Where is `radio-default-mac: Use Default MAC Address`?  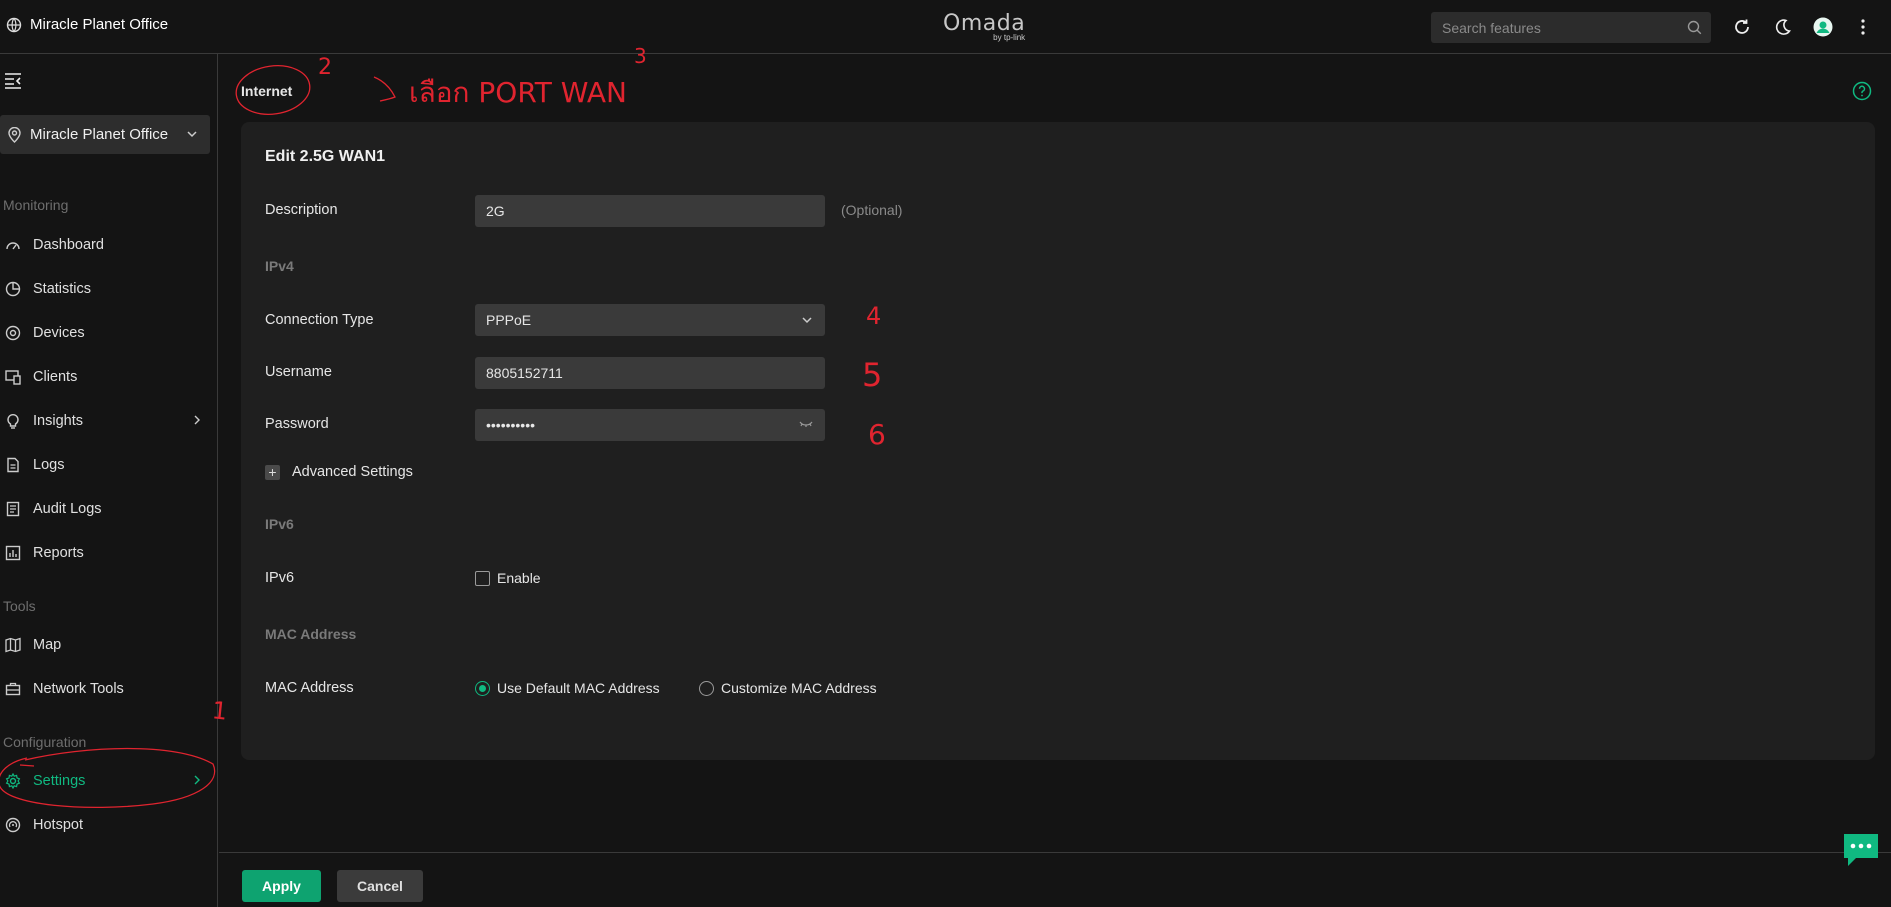
radio-default-mac: Use Default MAC Address is located at coordinates (567, 688).